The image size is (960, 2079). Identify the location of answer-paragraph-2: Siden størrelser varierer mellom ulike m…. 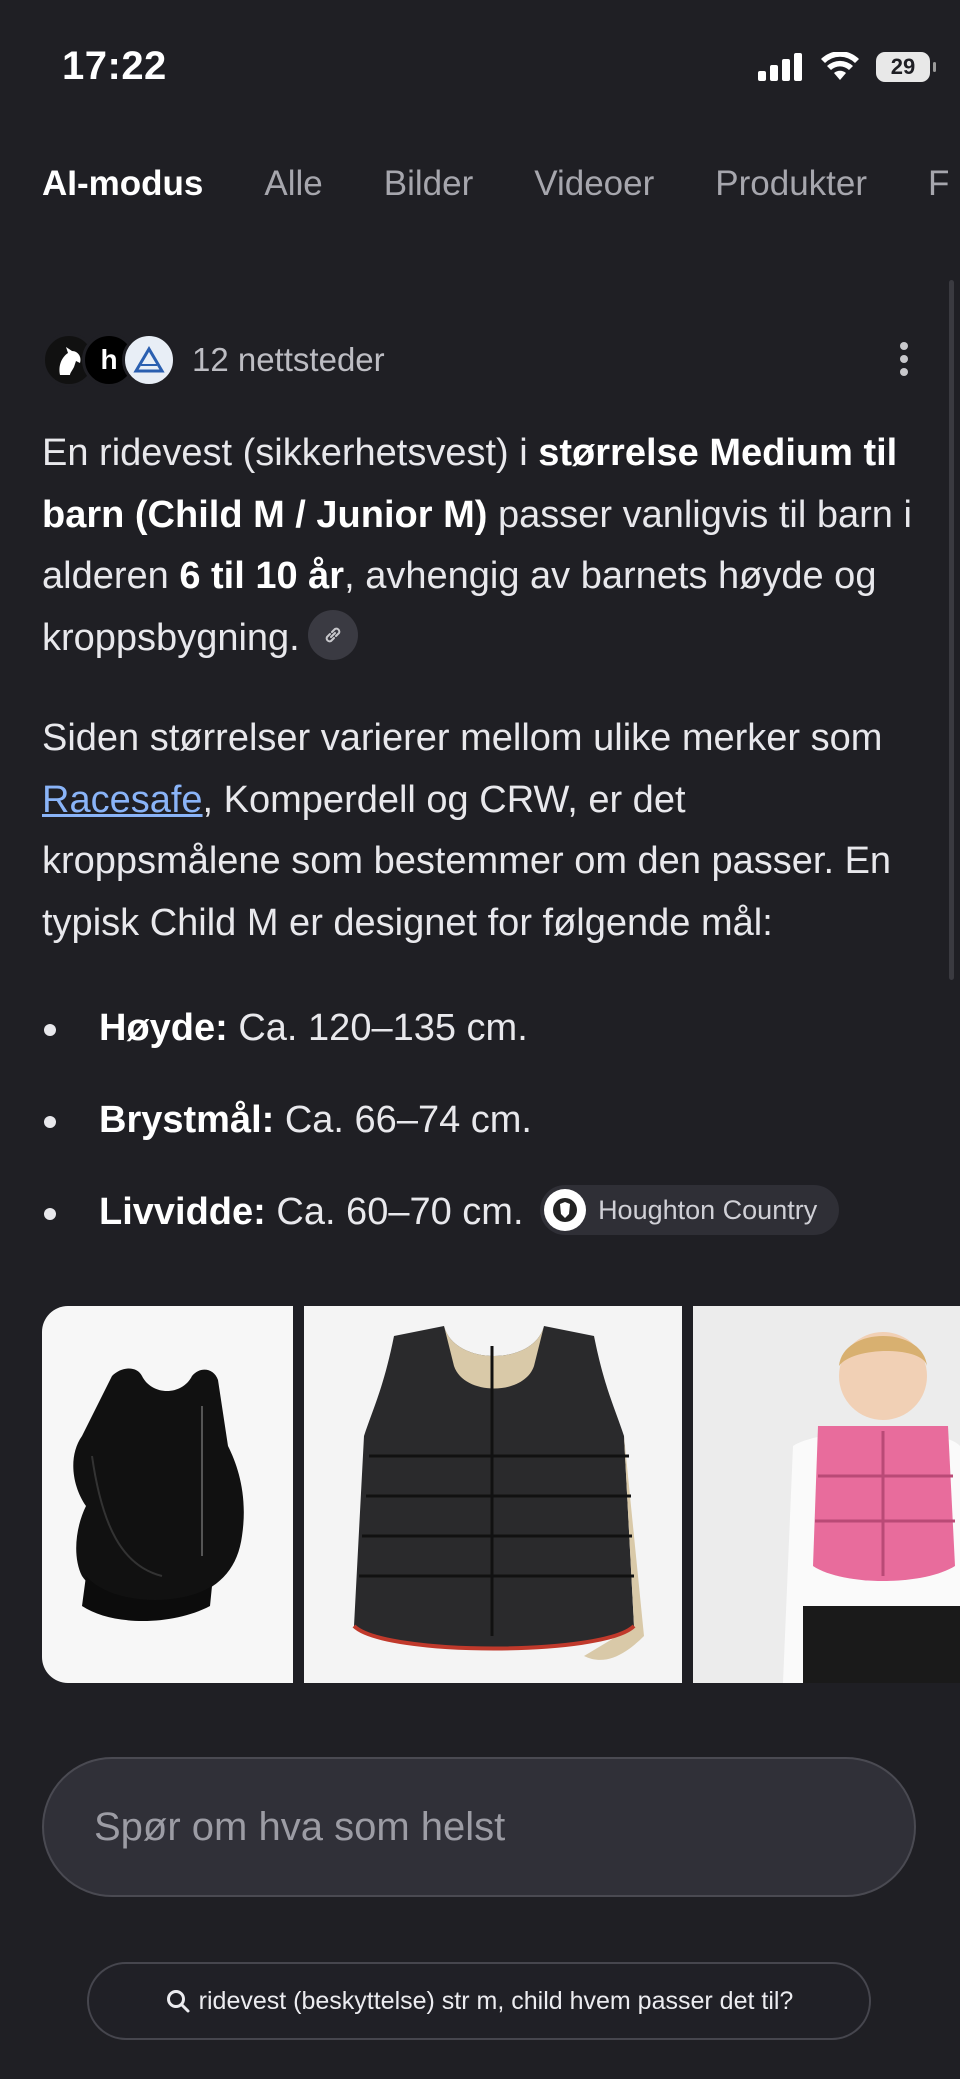
(467, 830).